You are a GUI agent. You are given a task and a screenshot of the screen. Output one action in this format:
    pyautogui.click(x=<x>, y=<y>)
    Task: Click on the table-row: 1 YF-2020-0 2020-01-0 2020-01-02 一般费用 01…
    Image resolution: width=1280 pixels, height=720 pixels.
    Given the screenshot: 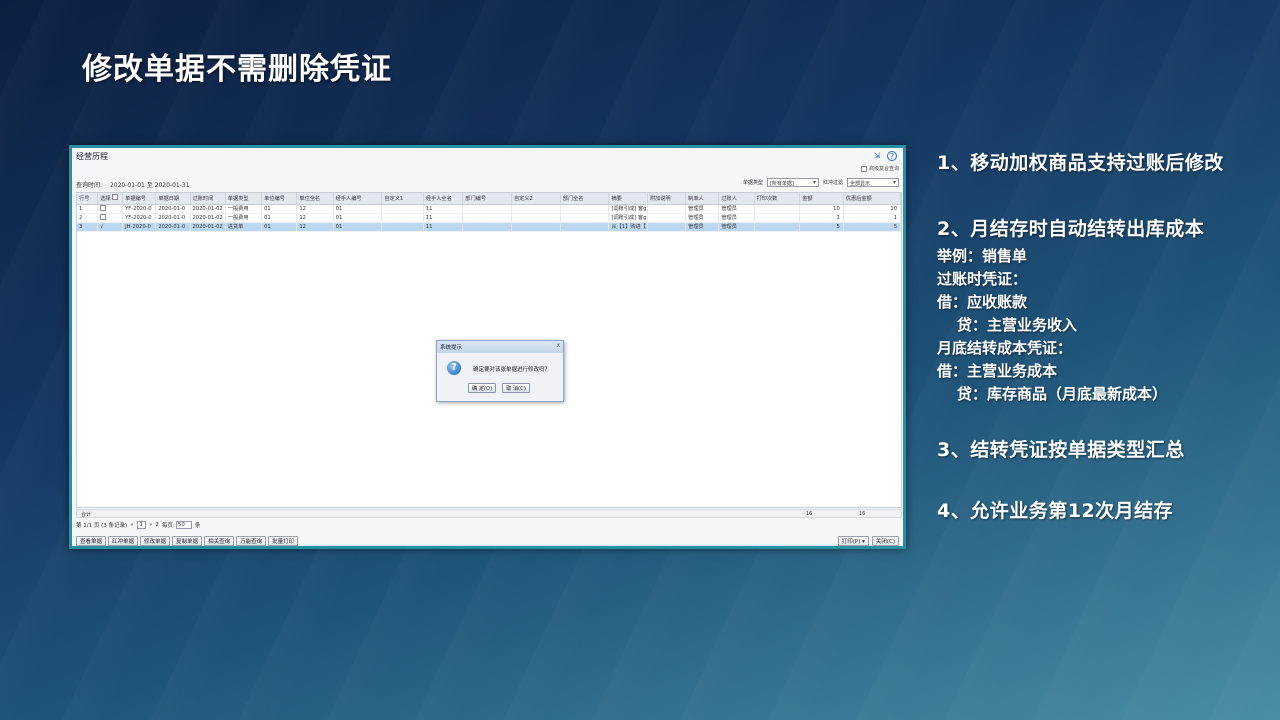 What is the action you would take?
    pyautogui.click(x=489, y=209)
    